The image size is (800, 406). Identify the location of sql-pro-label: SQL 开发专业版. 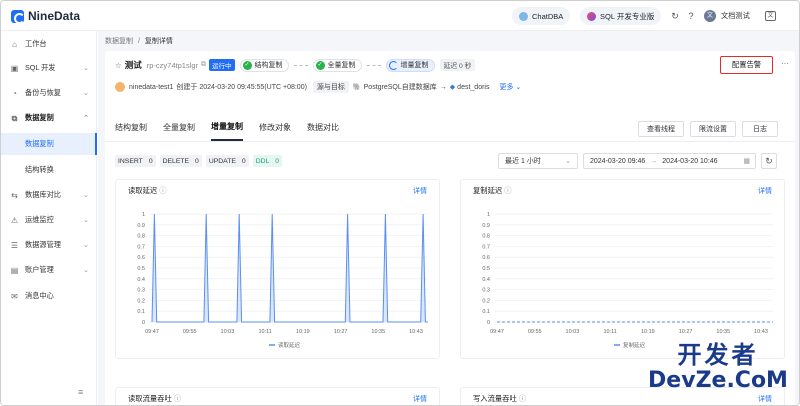
(627, 16).